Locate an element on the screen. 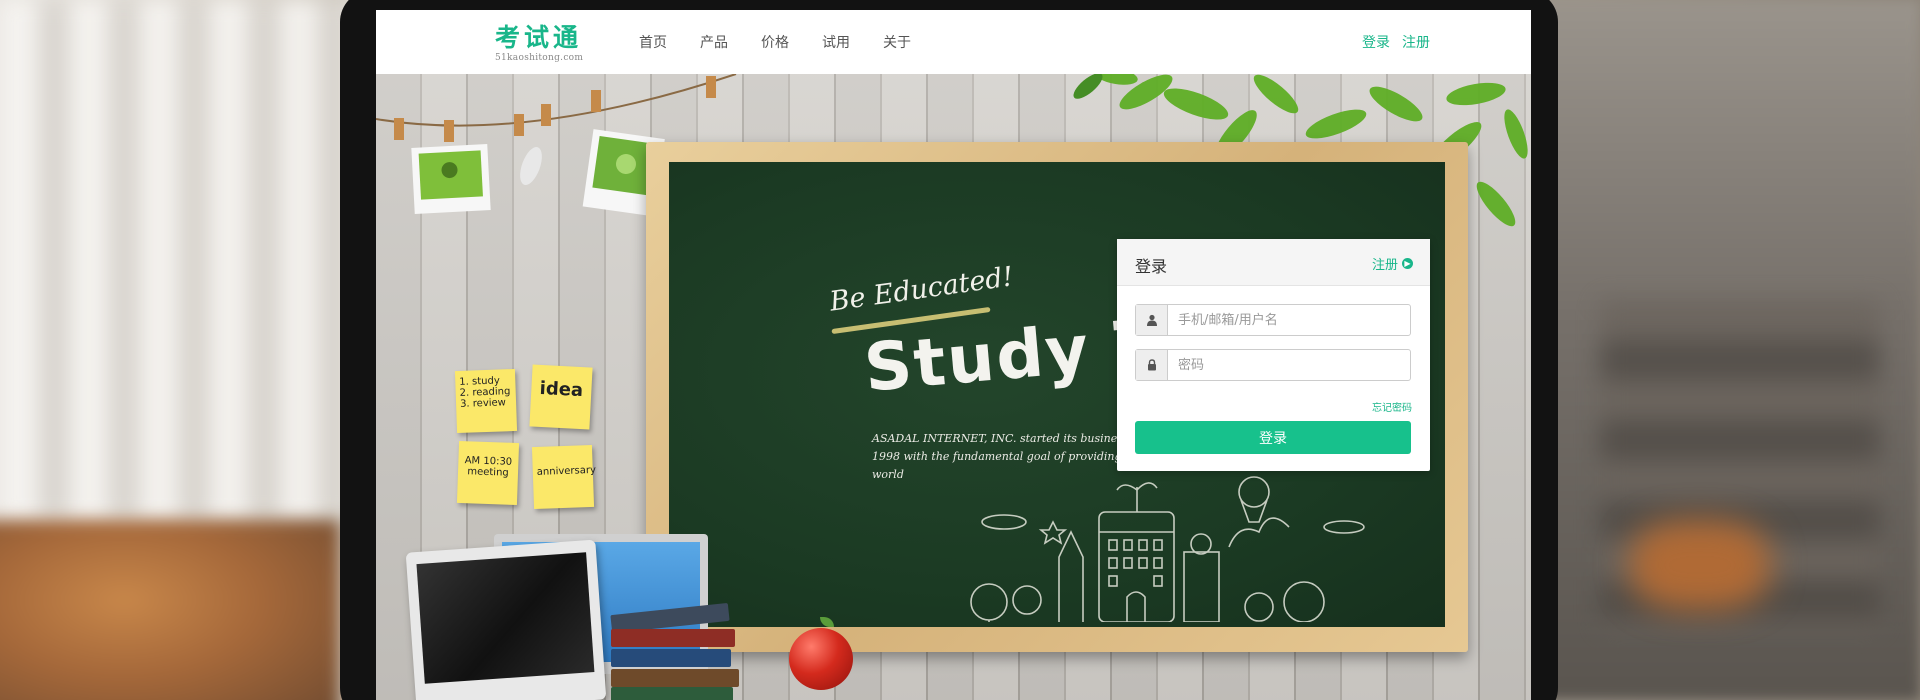  username-field is located at coordinates (1273, 320).